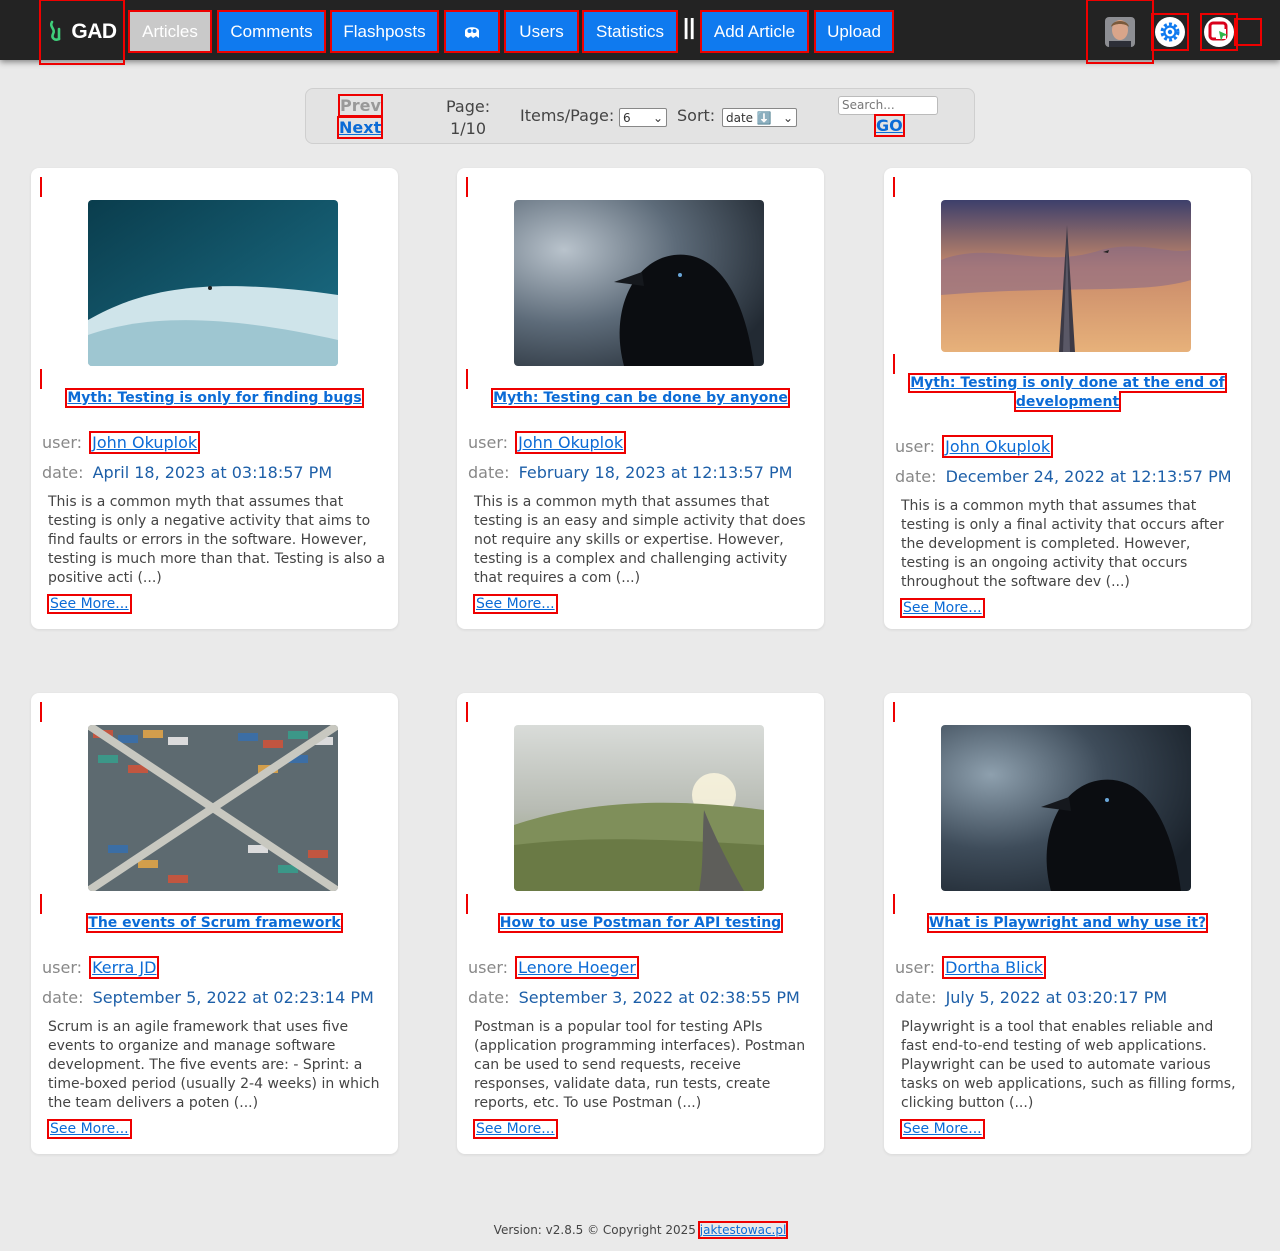  Describe the element at coordinates (754, 31) in the screenshot. I see `add-article-button: Add Article` at that location.